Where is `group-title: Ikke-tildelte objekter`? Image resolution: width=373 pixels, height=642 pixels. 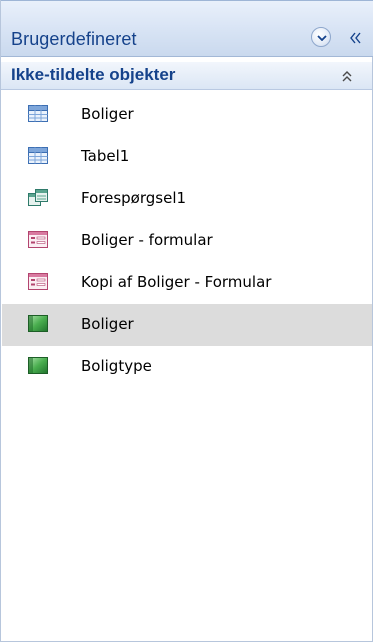 group-title: Ikke-tildelte objekter is located at coordinates (93, 74).